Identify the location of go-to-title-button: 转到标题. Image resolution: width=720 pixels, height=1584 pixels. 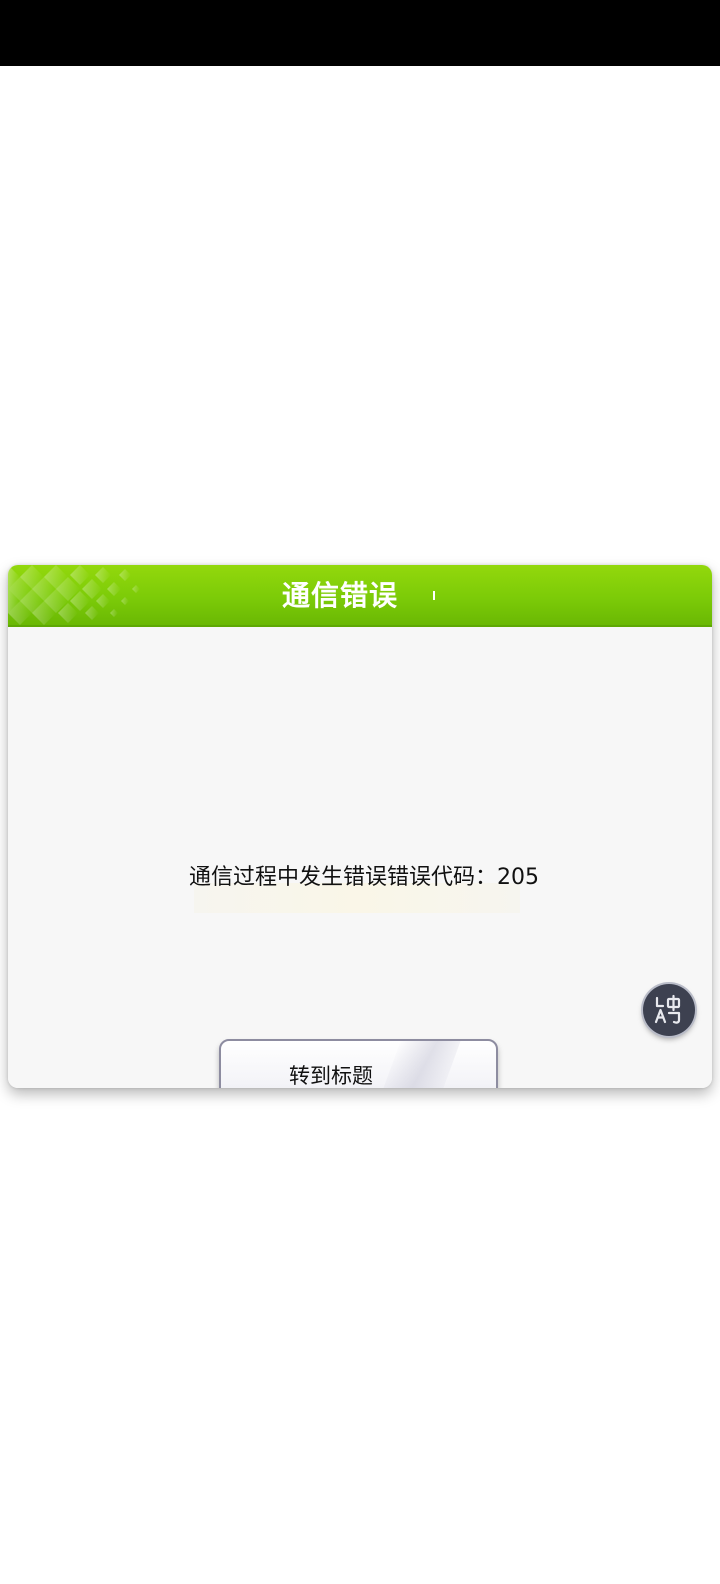
(358, 1063).